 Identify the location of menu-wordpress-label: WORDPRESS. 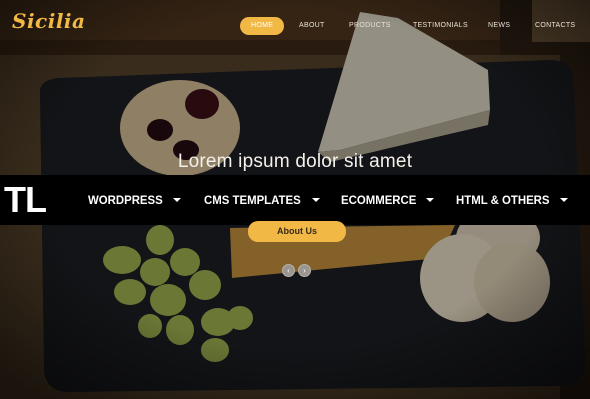
(125, 200).